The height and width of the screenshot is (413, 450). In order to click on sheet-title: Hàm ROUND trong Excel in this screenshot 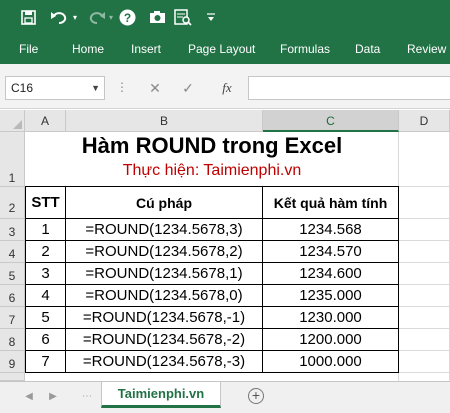, I will do `click(212, 145)`.